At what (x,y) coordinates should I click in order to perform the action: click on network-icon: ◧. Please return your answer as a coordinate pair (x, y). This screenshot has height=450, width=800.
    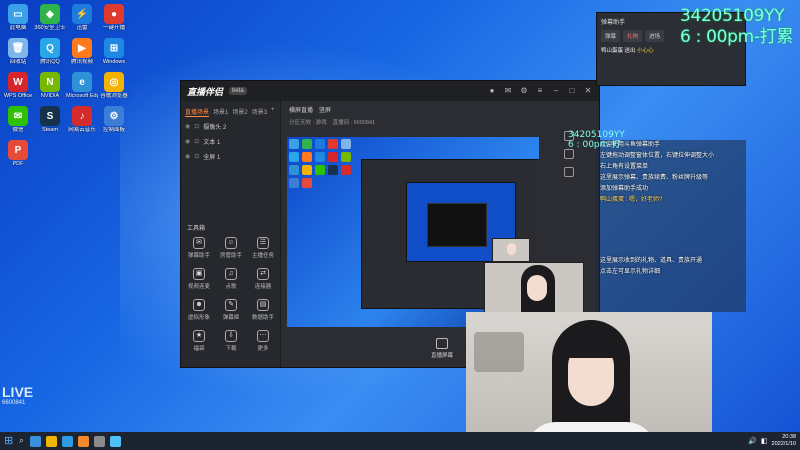
    Looking at the image, I should click on (764, 441).